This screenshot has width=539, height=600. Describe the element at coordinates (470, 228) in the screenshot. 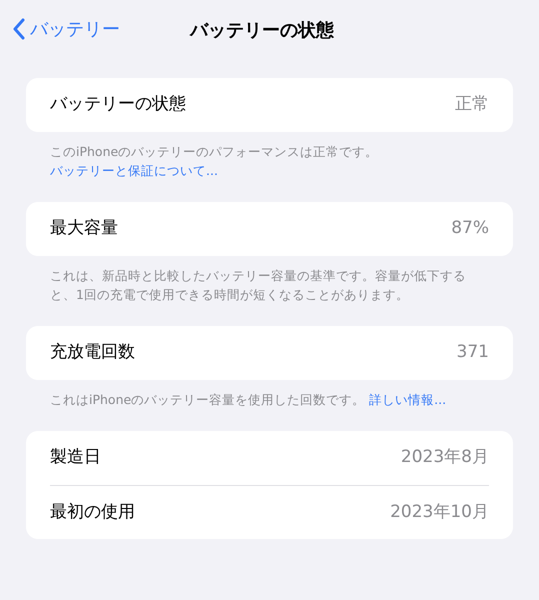

I see `row-value: 87%` at that location.